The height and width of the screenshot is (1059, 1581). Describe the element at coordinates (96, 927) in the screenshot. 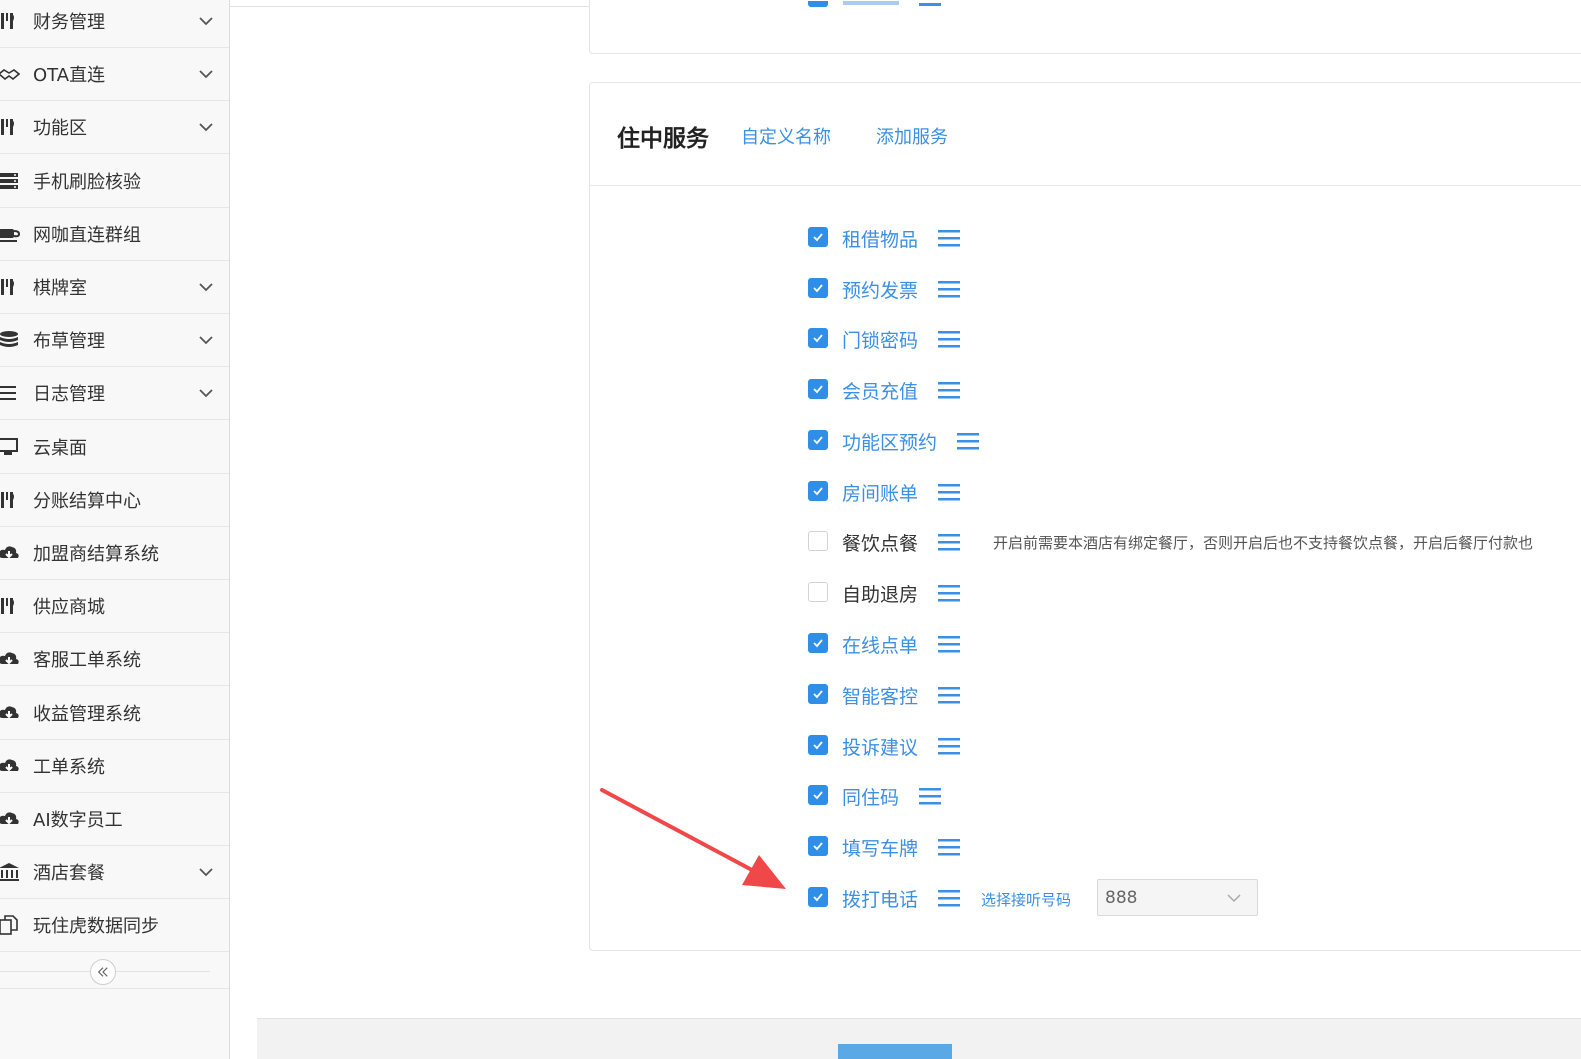

I see `sidebar-item-label: 玩住虎数据同步` at that location.